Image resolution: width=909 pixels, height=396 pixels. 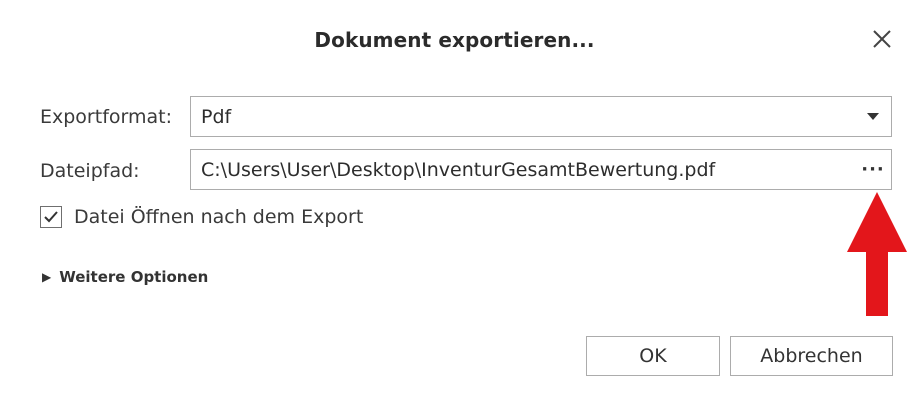 I want to click on cancel-button: Abbrechen, so click(x=811, y=356).